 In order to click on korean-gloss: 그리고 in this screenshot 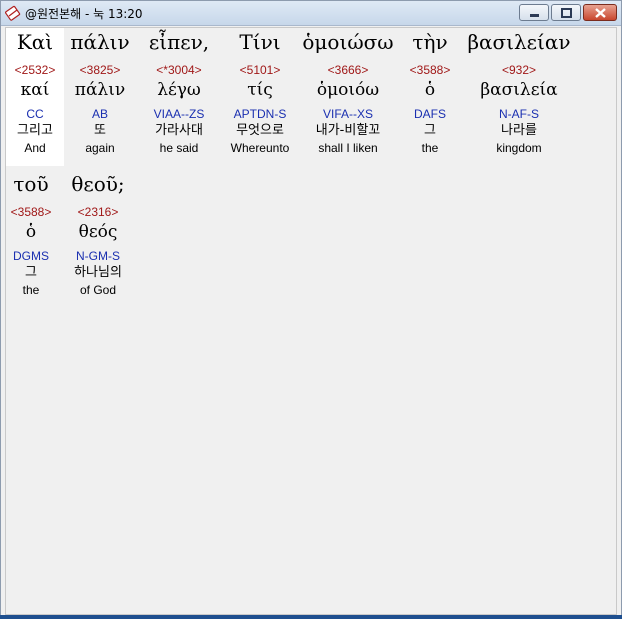, I will do `click(35, 130)`.